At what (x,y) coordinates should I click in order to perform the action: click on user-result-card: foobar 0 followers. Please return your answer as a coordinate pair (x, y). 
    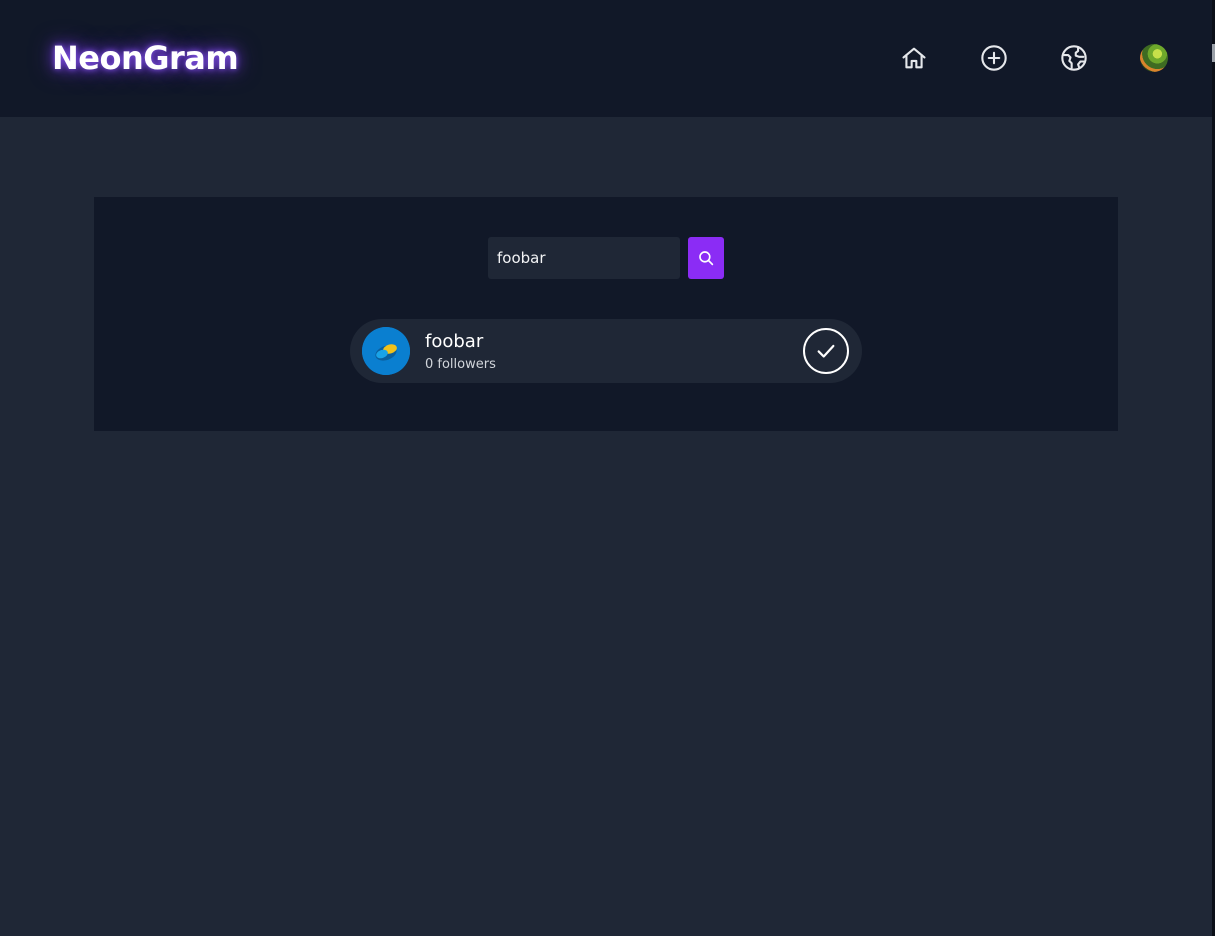
    Looking at the image, I should click on (606, 351).